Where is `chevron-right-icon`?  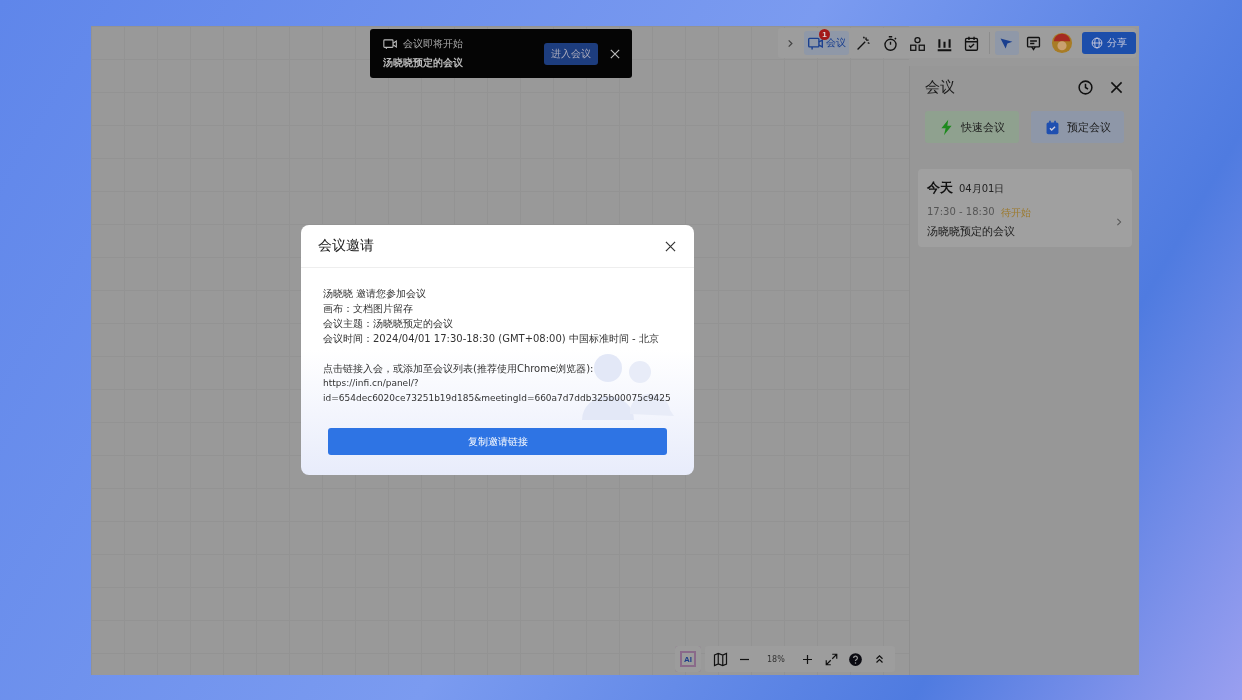 chevron-right-icon is located at coordinates (1119, 222).